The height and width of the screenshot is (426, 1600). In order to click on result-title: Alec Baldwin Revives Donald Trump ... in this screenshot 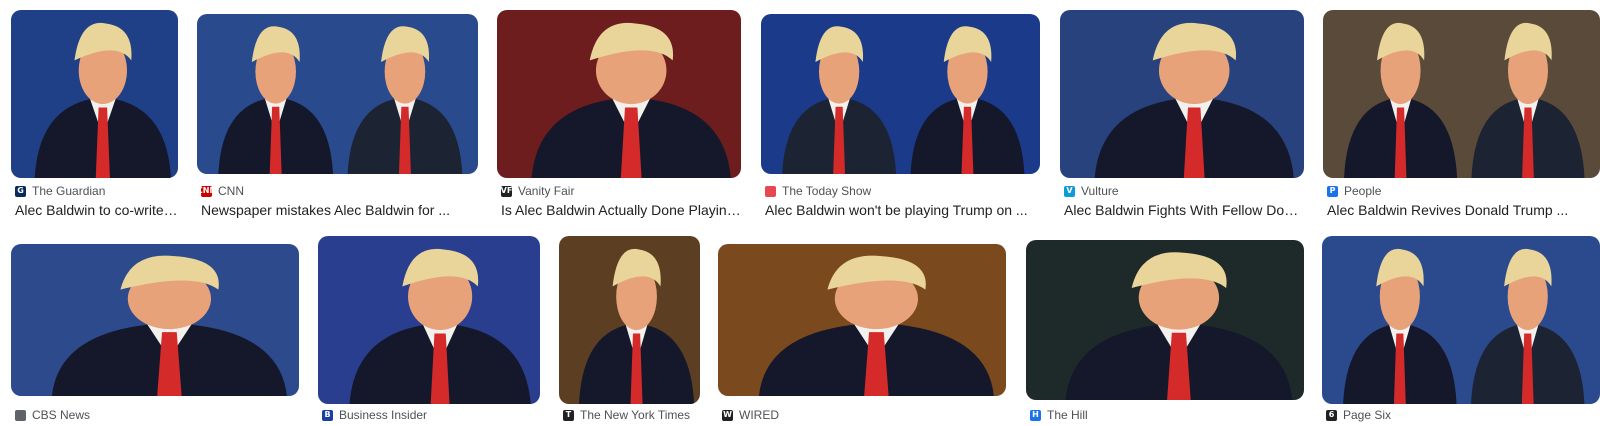, I will do `click(1463, 210)`.